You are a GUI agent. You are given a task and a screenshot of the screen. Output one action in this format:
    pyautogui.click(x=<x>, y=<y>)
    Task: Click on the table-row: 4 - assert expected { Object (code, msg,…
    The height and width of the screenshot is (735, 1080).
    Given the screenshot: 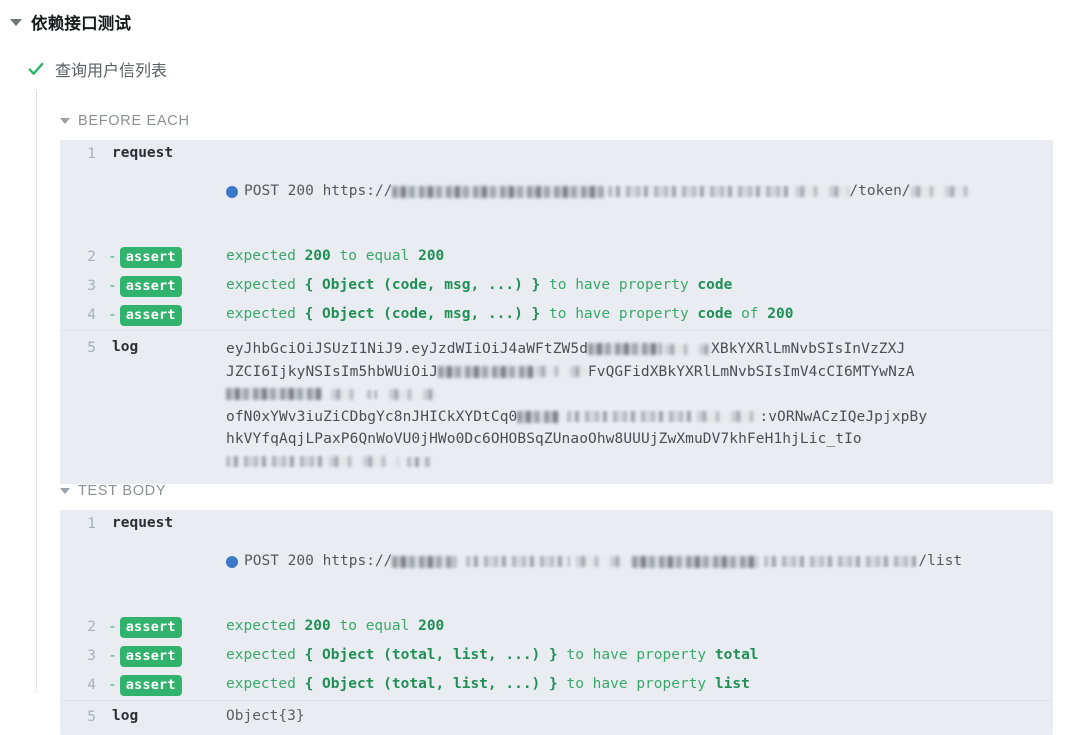 What is the action you would take?
    pyautogui.click(x=556, y=315)
    